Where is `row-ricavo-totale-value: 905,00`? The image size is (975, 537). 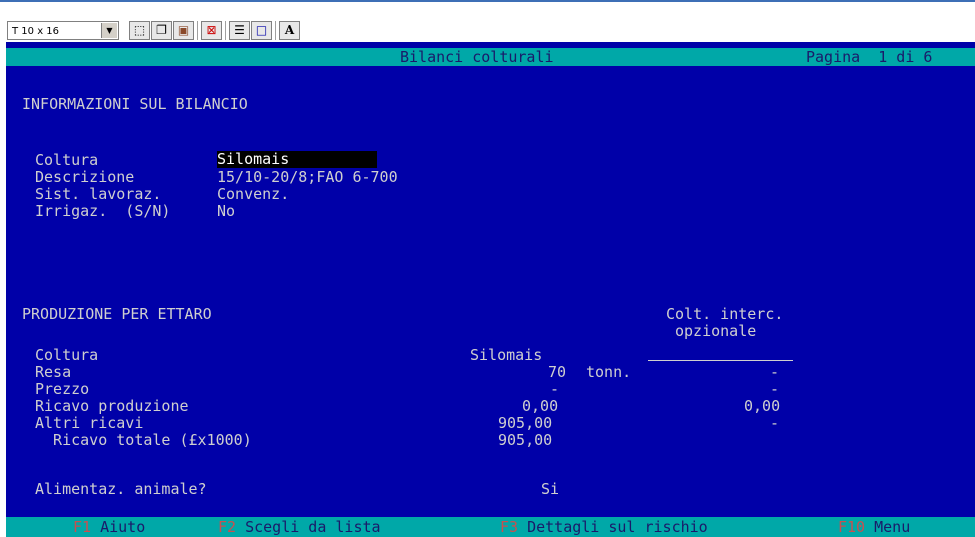
row-ricavo-totale-value: 905,00 is located at coordinates (525, 440).